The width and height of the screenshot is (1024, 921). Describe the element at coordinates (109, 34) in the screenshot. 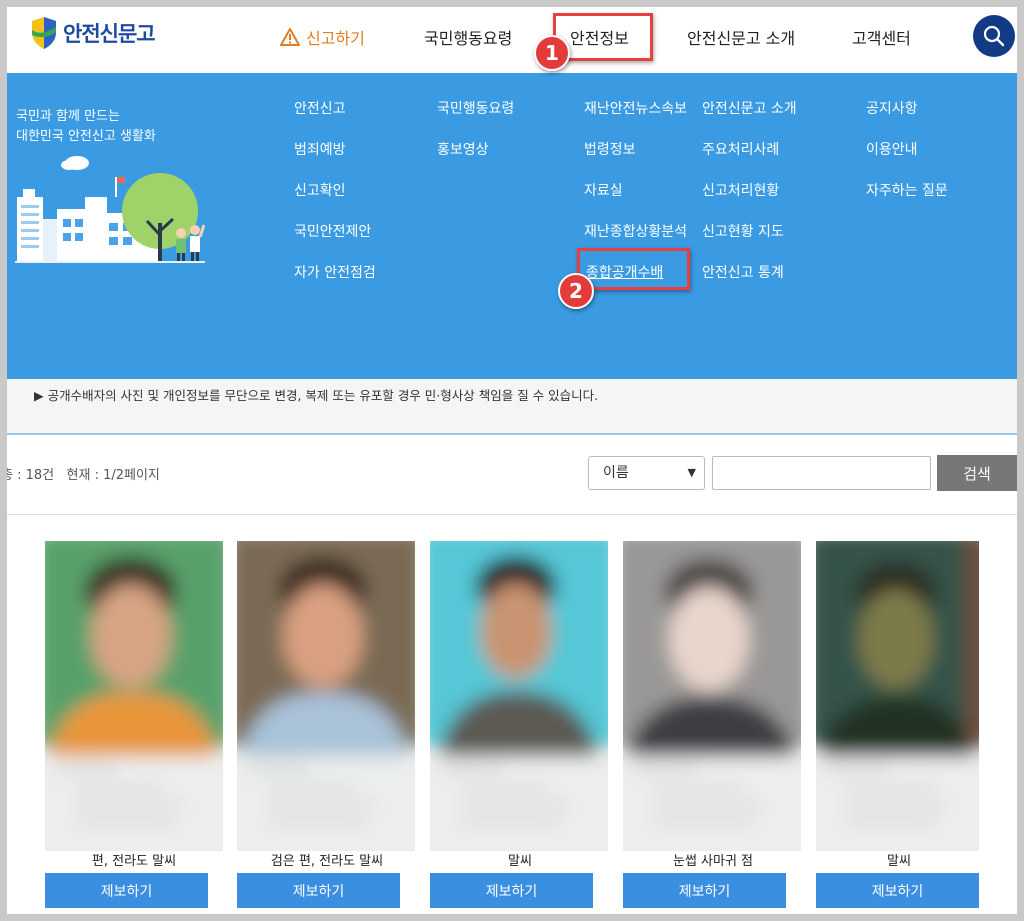

I see `logo-text: 안전신문고` at that location.